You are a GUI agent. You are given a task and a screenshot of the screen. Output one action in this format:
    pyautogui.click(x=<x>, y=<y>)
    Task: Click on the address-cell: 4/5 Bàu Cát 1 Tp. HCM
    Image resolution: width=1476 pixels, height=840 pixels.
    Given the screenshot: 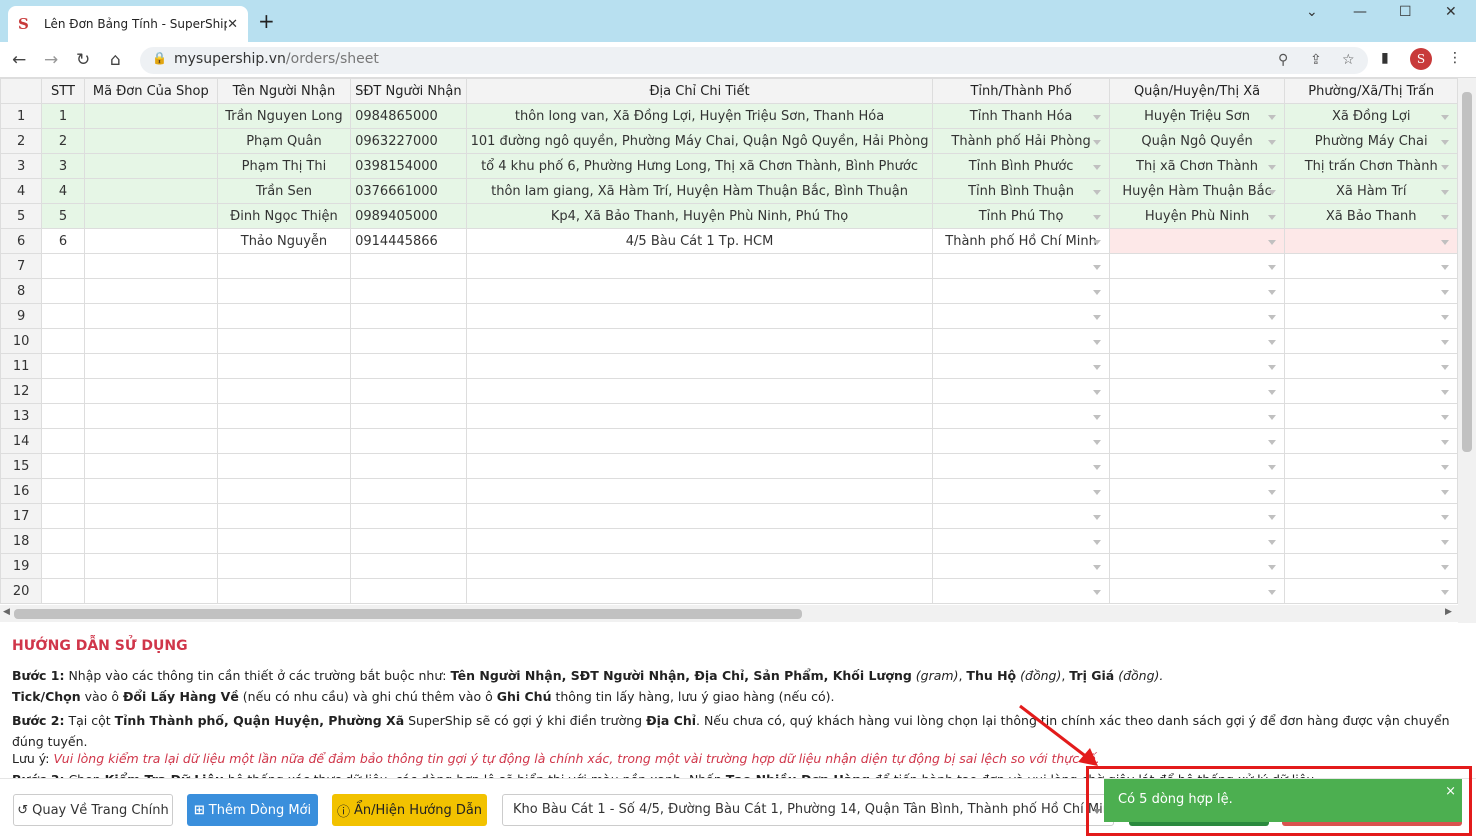 What is the action you would take?
    pyautogui.click(x=699, y=241)
    